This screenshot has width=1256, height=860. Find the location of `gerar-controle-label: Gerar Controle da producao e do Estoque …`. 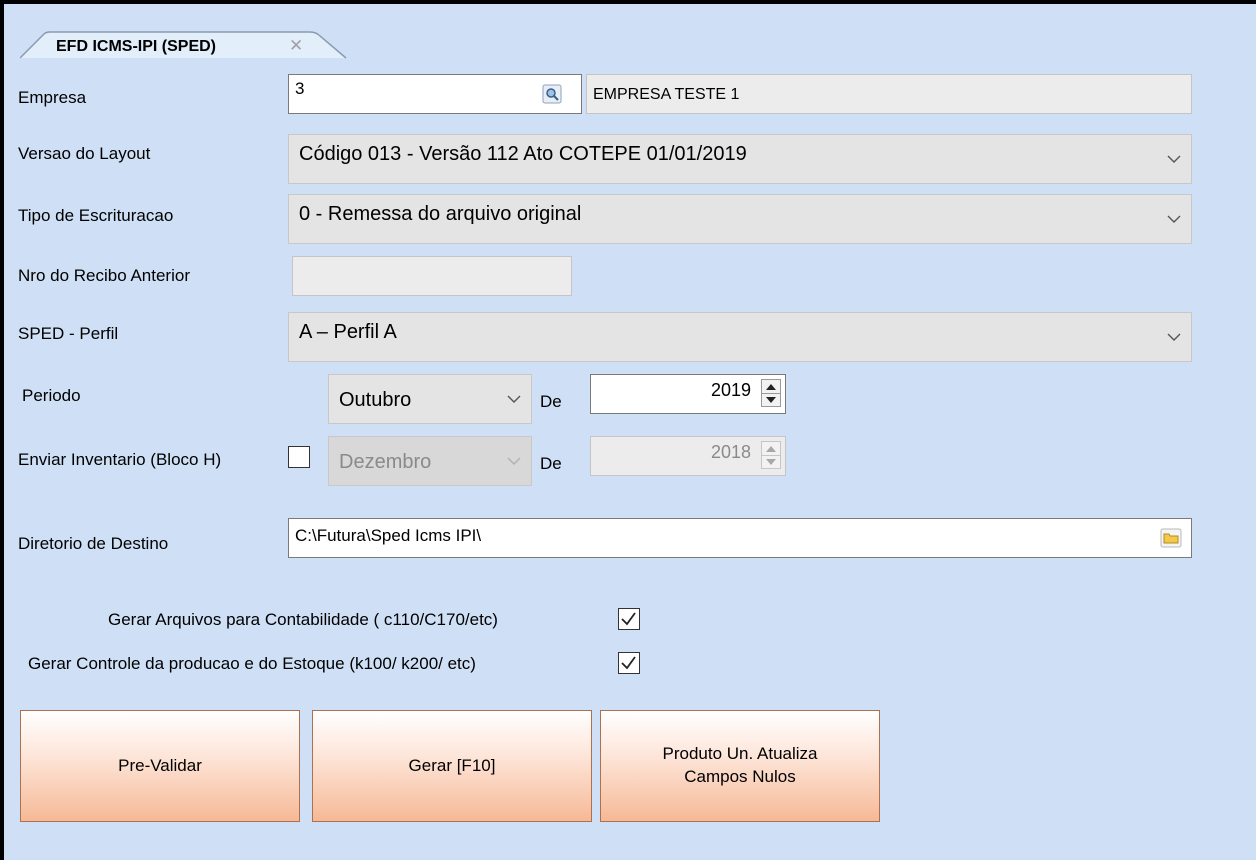

gerar-controle-label: Gerar Controle da producao e do Estoque … is located at coordinates (252, 663).